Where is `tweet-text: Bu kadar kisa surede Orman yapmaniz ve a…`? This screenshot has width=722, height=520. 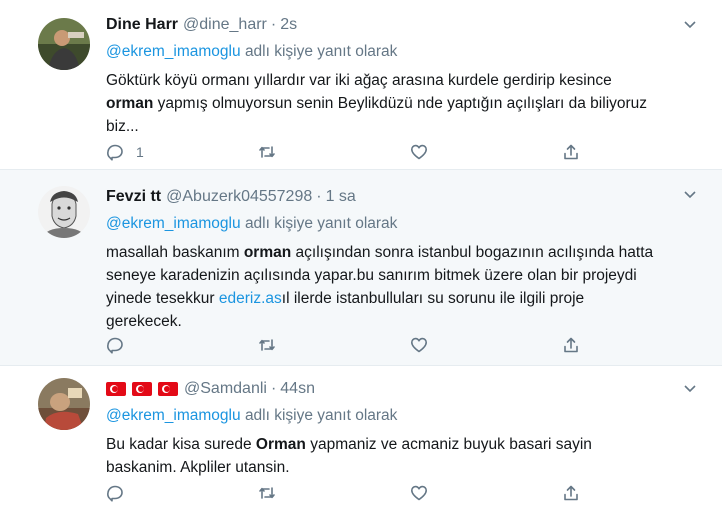 tweet-text: Bu kadar kisa surede Orman yapmaniz ve a… is located at coordinates (349, 456).